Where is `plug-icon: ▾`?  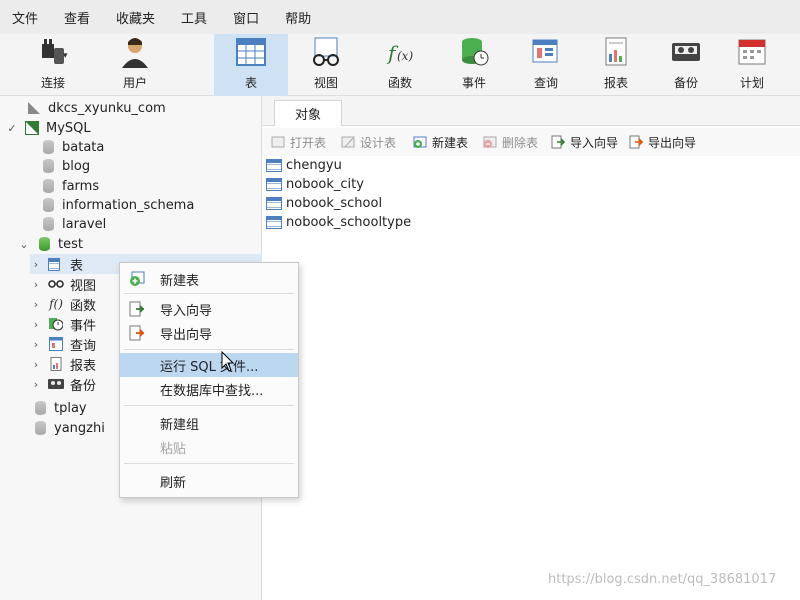 plug-icon: ▾ is located at coordinates (53, 52).